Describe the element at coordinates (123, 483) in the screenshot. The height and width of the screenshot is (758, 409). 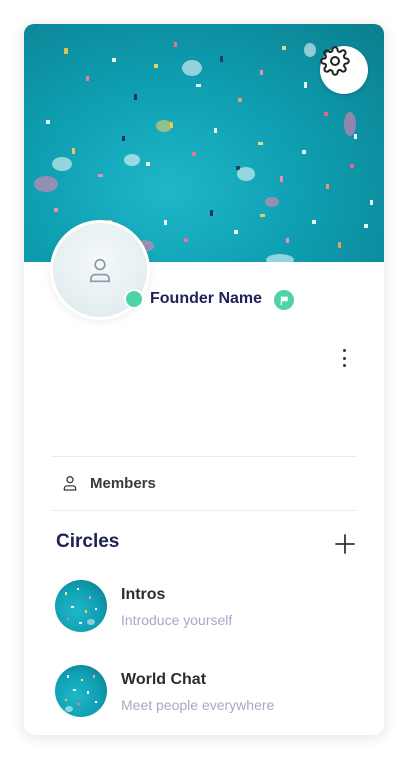
I see `members-label: Members` at that location.